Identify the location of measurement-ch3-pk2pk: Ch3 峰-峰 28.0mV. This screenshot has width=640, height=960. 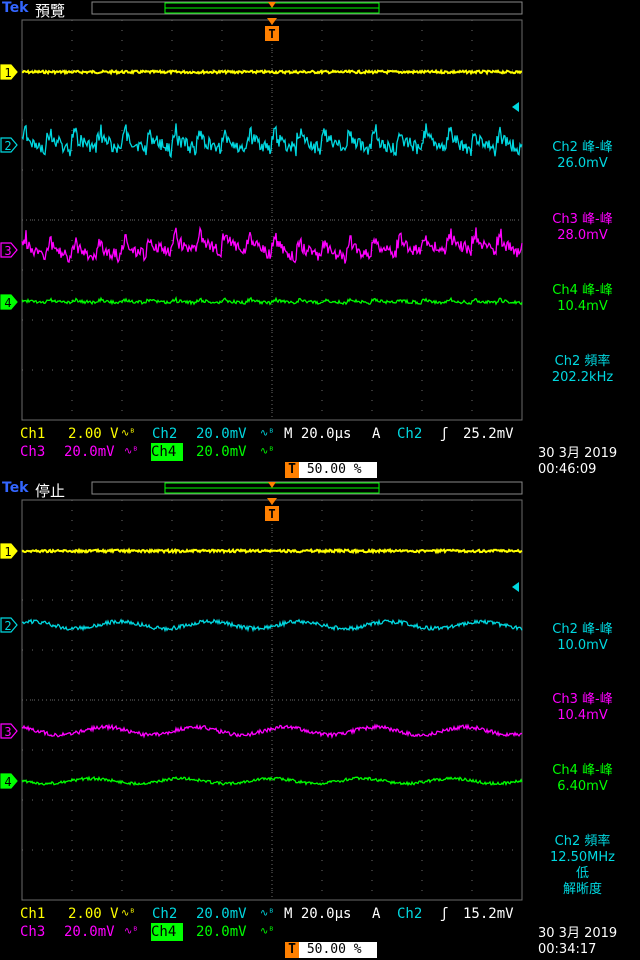
(582, 228).